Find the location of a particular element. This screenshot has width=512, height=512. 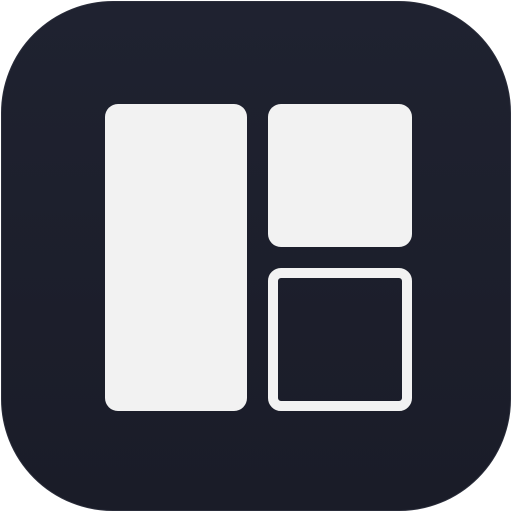

top-right-panel-shape is located at coordinates (340, 175).